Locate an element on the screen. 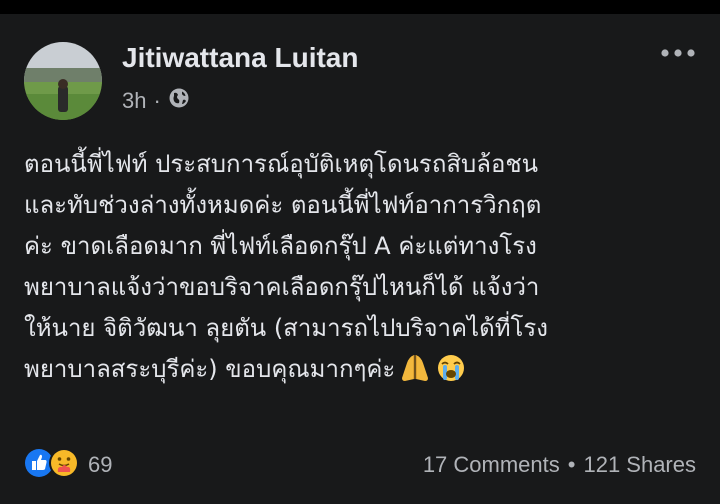 The height and width of the screenshot is (504, 720). more-icon is located at coordinates (678, 53).